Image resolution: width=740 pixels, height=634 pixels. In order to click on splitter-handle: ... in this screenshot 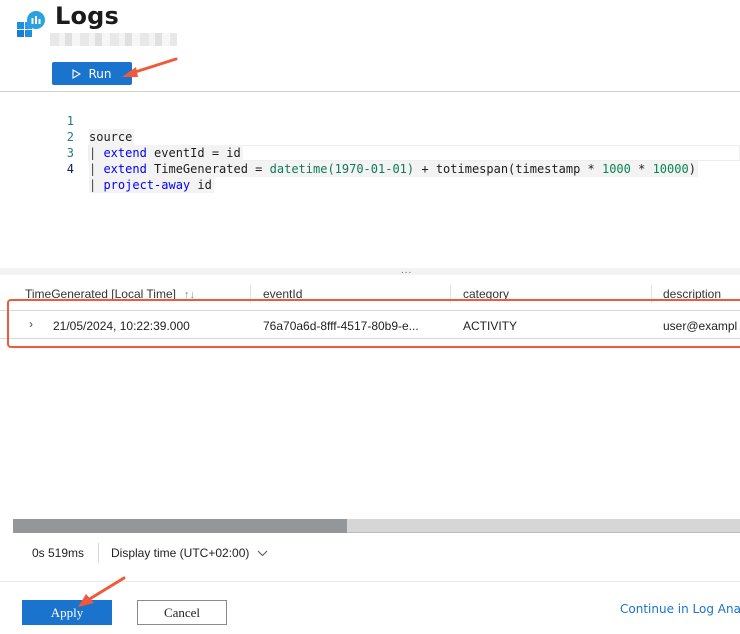, I will do `click(406, 270)`.